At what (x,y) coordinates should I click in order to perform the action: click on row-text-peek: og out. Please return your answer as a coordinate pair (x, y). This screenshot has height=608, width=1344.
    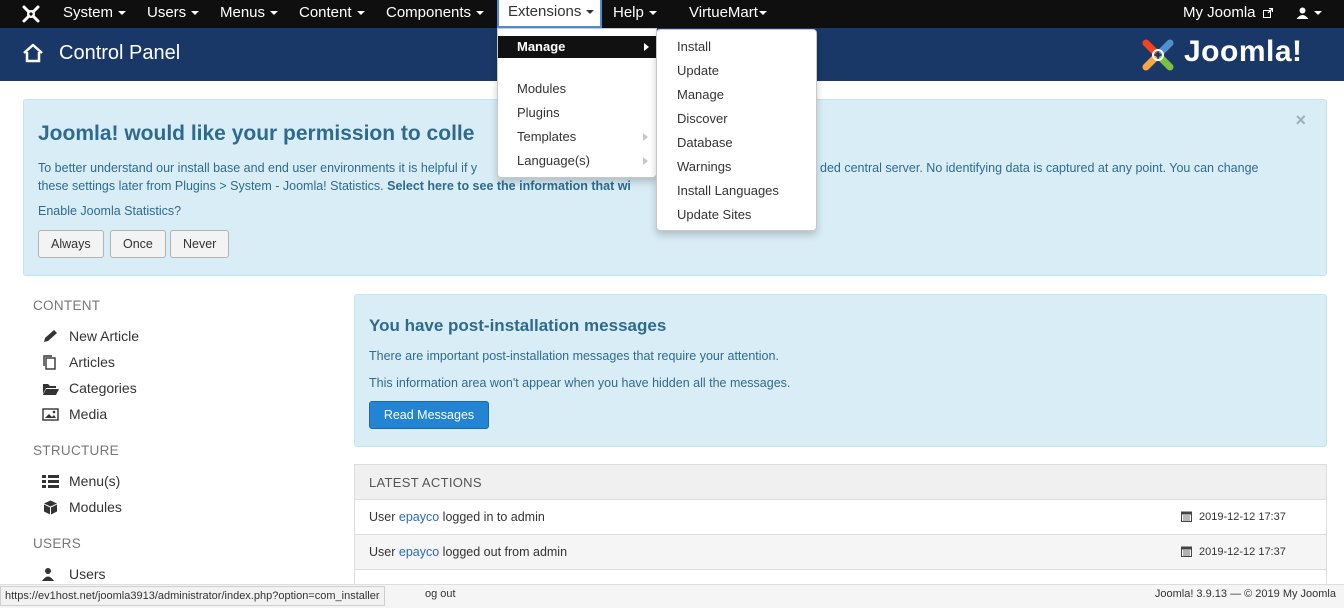
    Looking at the image, I should click on (440, 594).